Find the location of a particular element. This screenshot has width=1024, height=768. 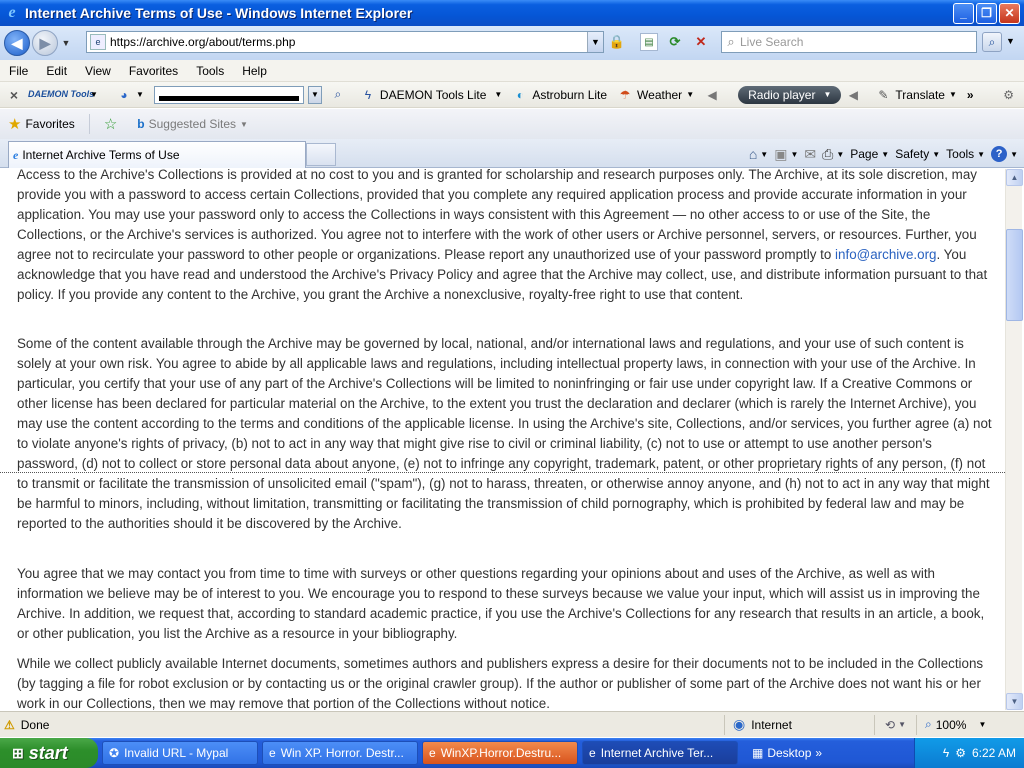

home-icon: ⌂ is located at coordinates (753, 154).